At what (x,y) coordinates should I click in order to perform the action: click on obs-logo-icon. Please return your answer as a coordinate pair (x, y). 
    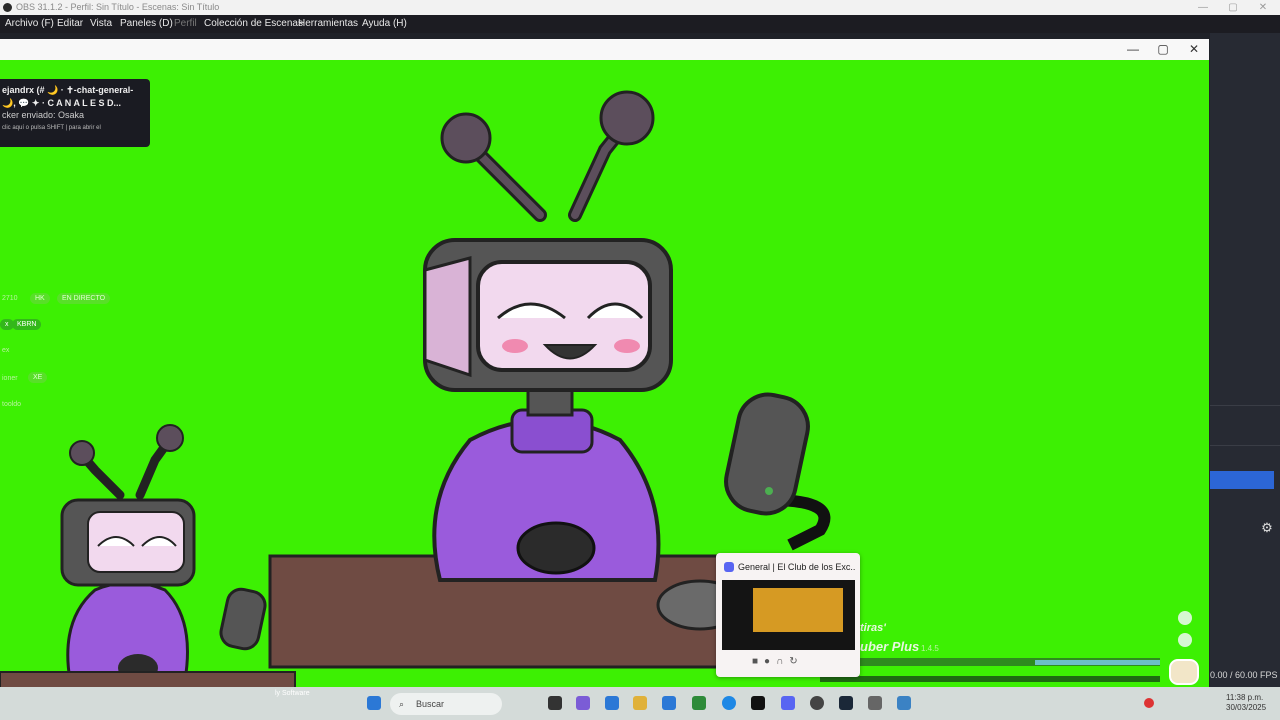
    Looking at the image, I should click on (7, 7).